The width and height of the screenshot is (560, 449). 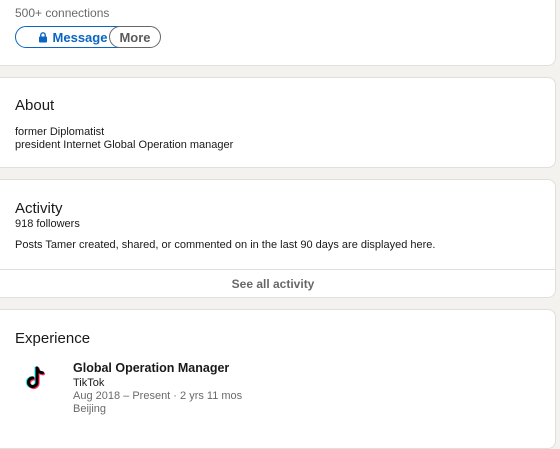 What do you see at coordinates (90, 409) in the screenshot?
I see `experience-location: Beijing` at bounding box center [90, 409].